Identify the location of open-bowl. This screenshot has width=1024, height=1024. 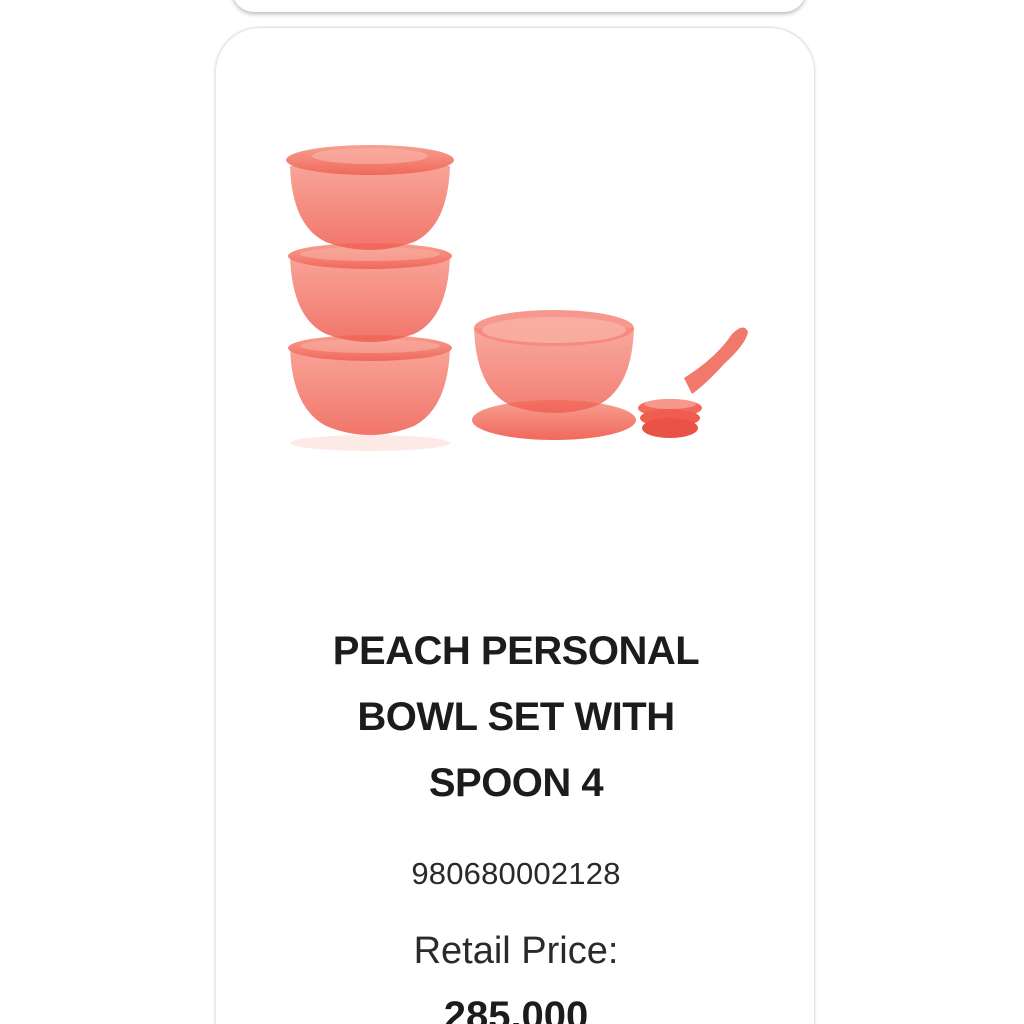
(554, 375).